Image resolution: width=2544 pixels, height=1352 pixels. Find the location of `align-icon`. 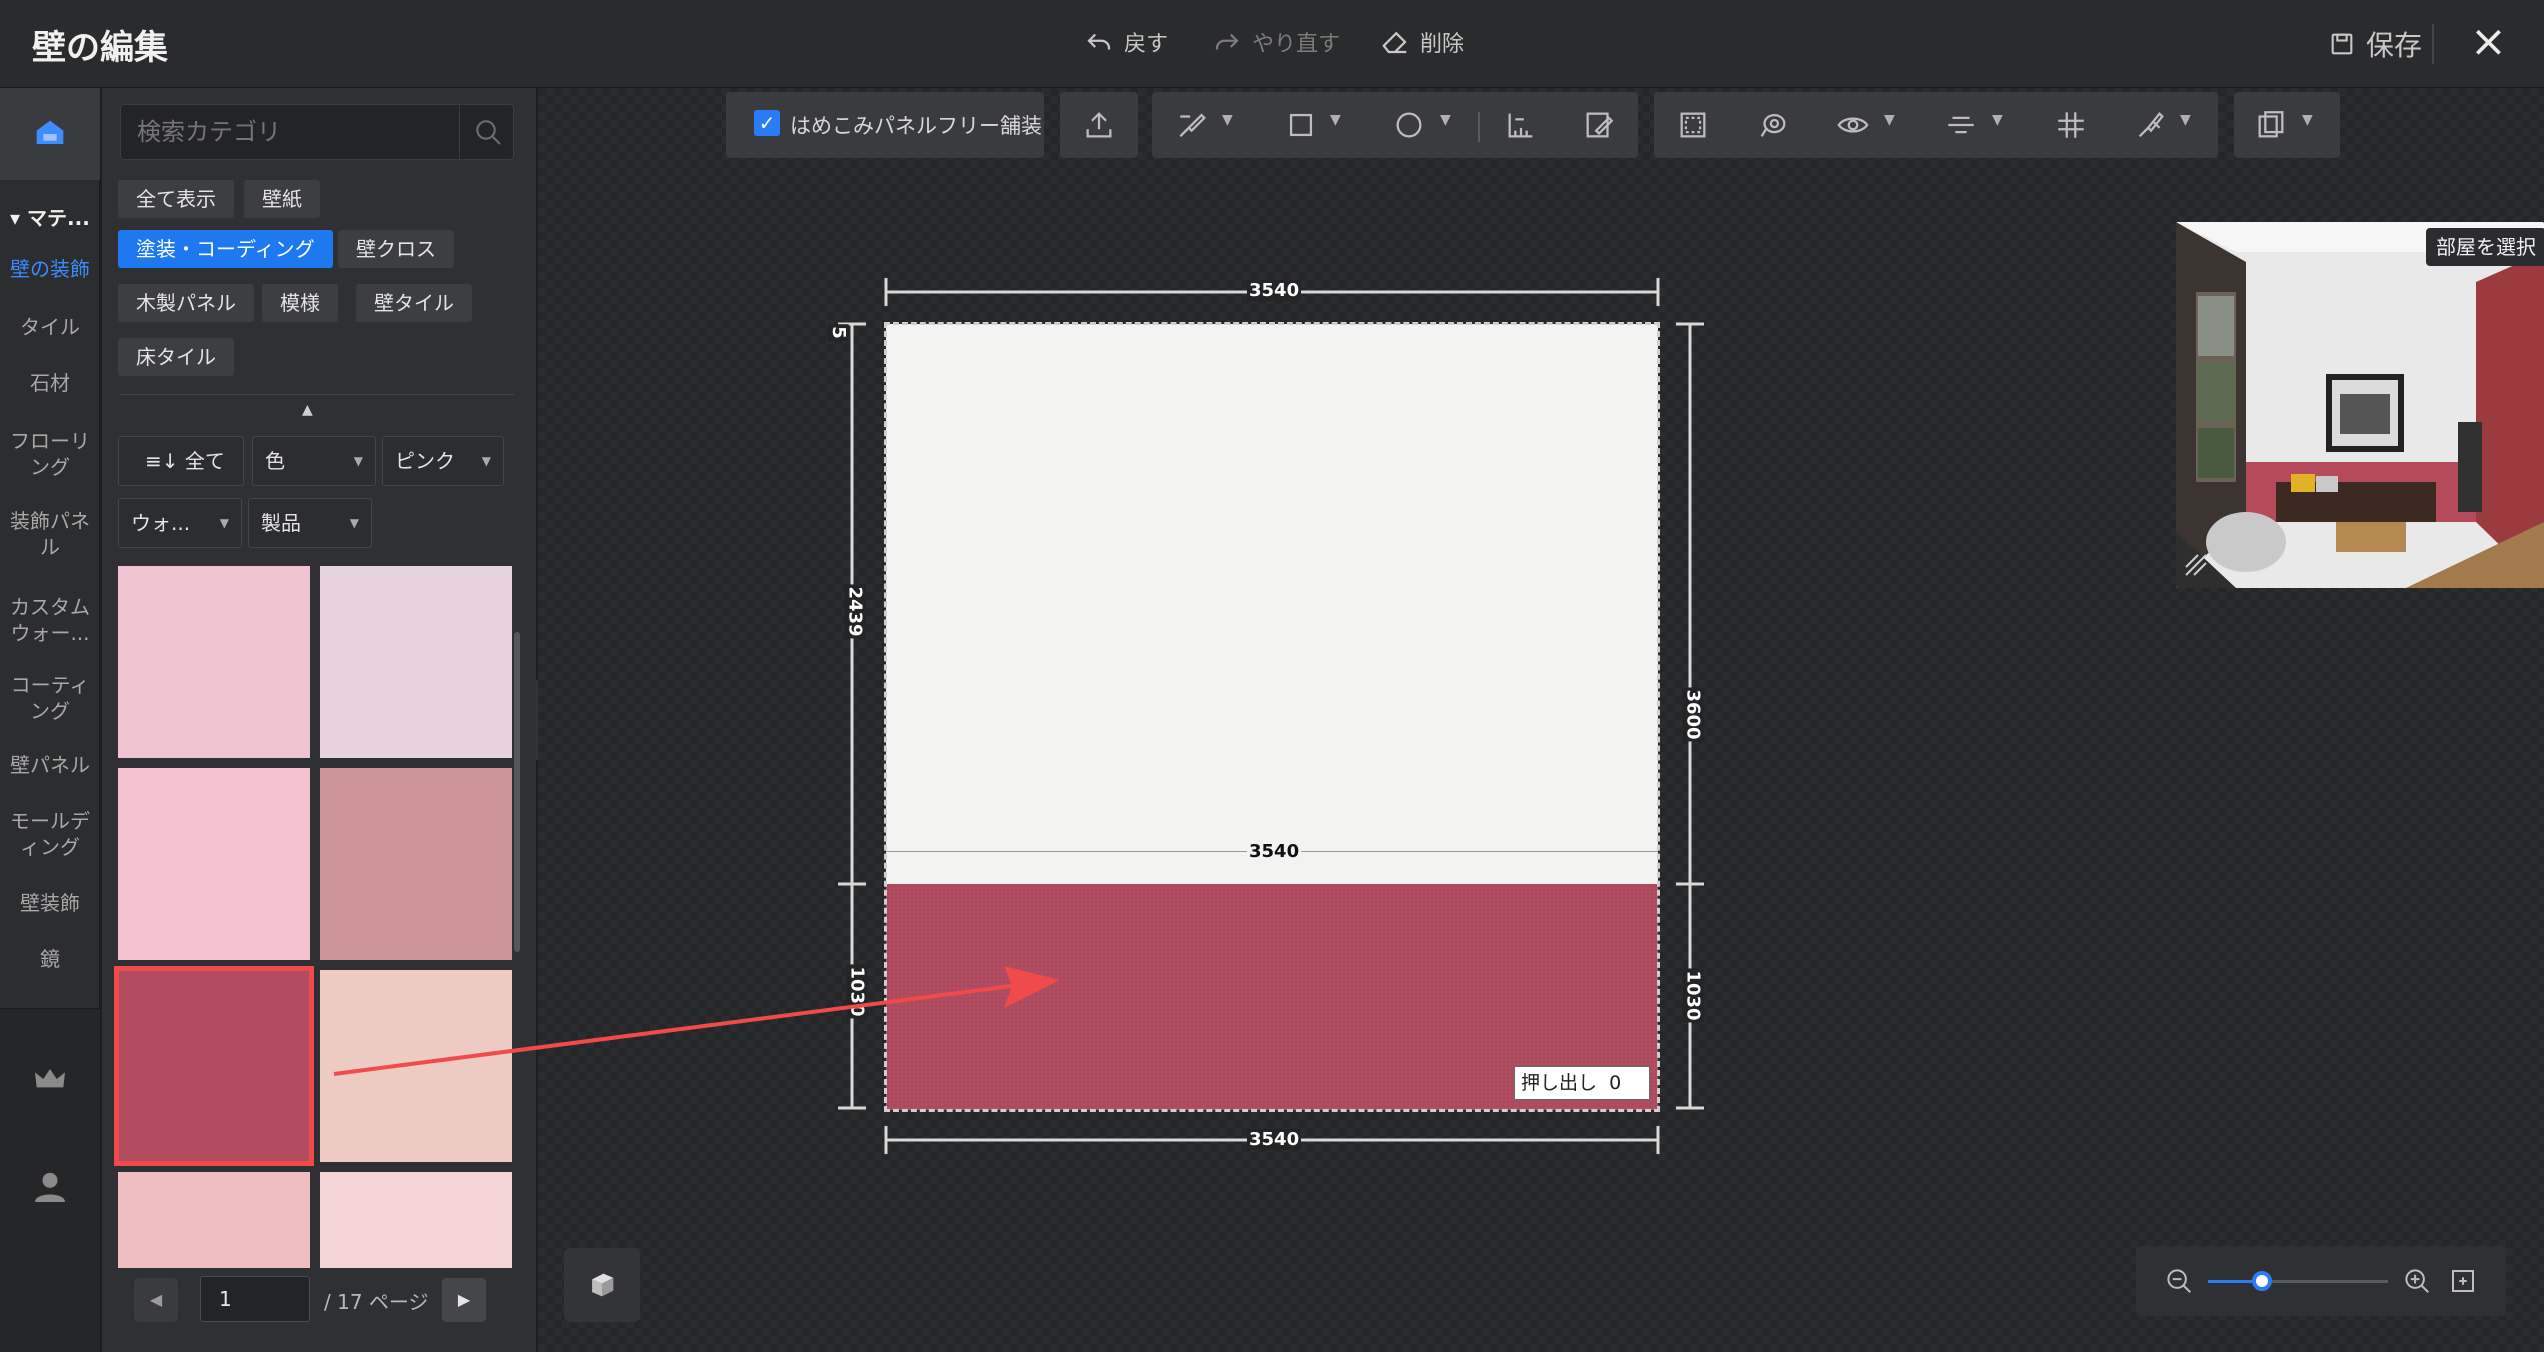

align-icon is located at coordinates (1961, 125).